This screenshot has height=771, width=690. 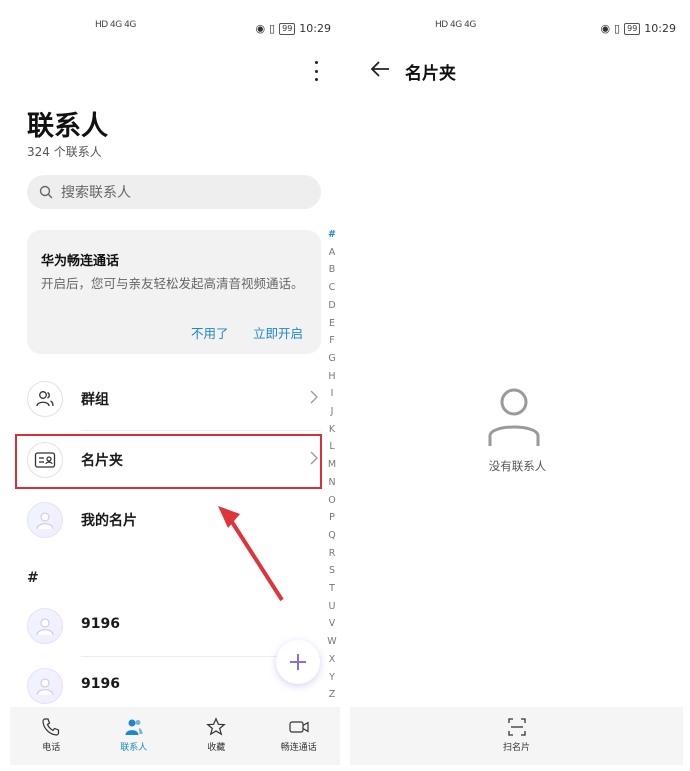 What do you see at coordinates (516, 727) in the screenshot?
I see `scan-icon` at bounding box center [516, 727].